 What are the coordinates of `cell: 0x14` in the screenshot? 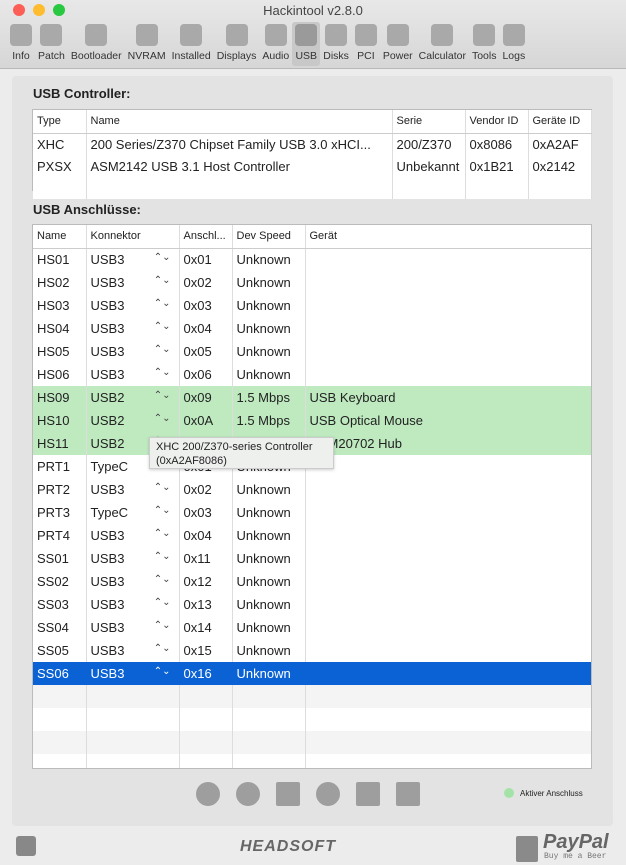 It's located at (206, 627).